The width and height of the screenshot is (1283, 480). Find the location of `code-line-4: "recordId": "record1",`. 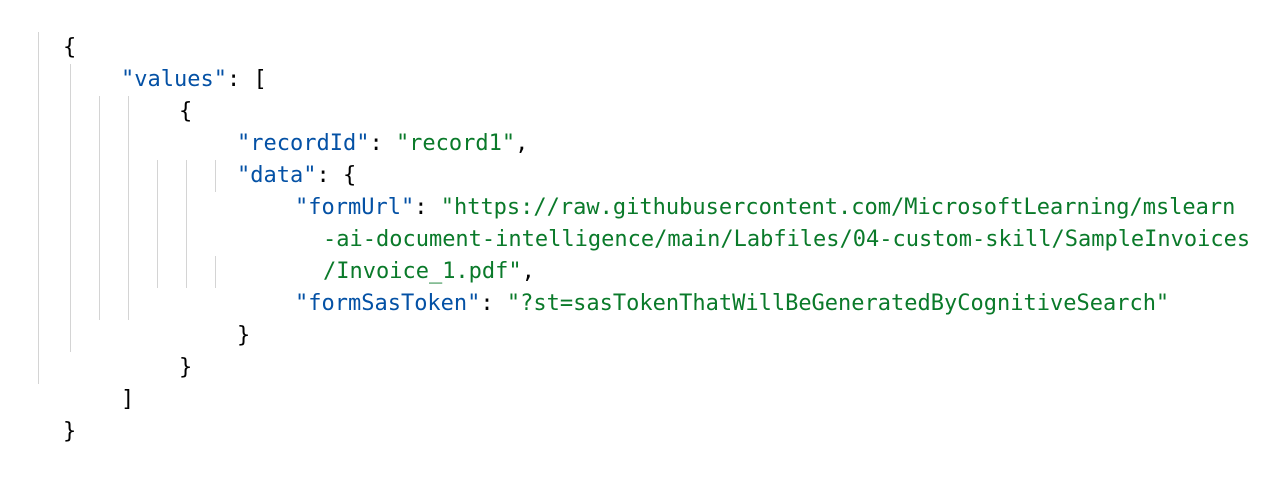

code-line-4: "recordId": "record1", is located at coordinates (356, 126).